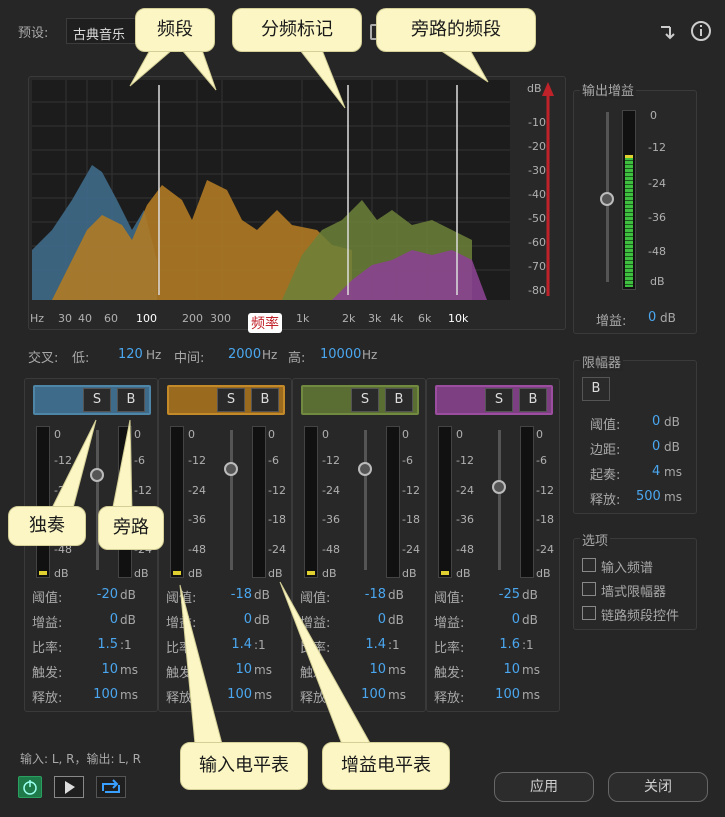 This screenshot has width=725, height=817. What do you see at coordinates (154, 355) in the screenshot?
I see `crossover-low-unit: Hz` at bounding box center [154, 355].